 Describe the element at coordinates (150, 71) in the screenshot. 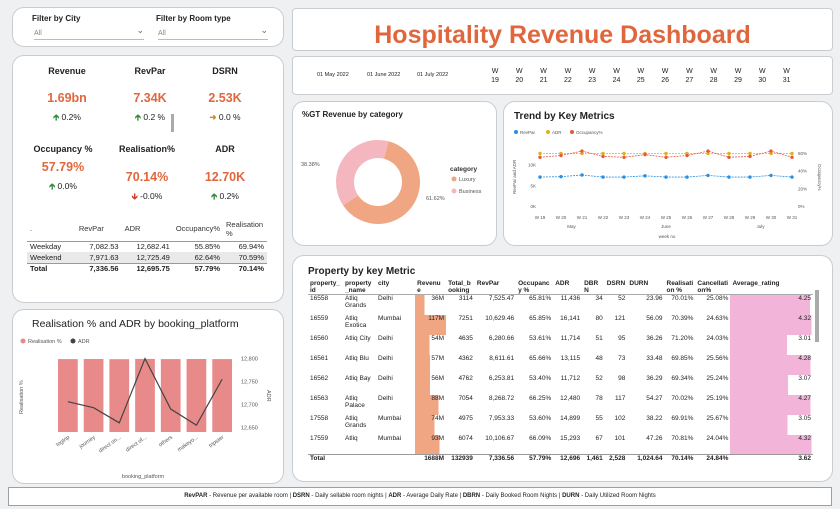

I see `kpi-label: RevPar` at that location.